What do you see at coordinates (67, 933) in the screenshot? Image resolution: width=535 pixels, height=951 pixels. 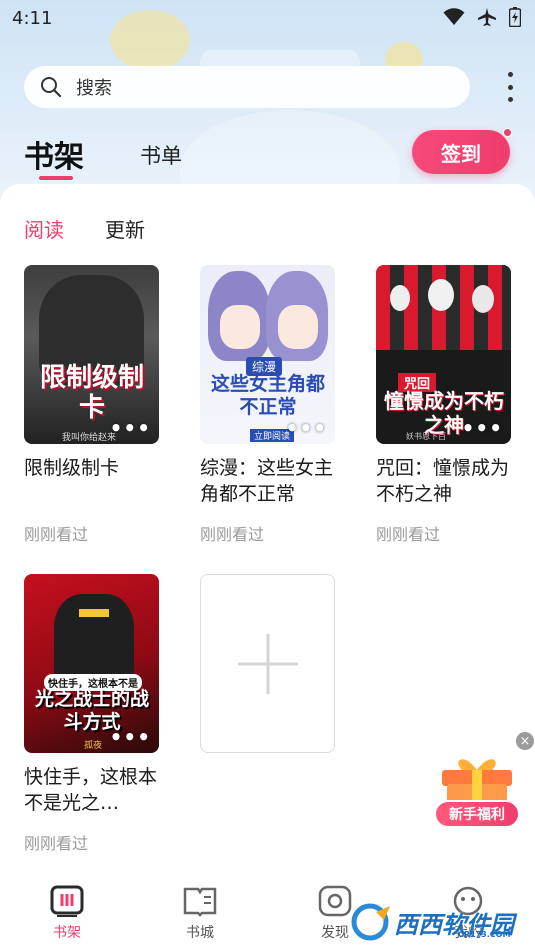 I see `nav-label: 书架` at bounding box center [67, 933].